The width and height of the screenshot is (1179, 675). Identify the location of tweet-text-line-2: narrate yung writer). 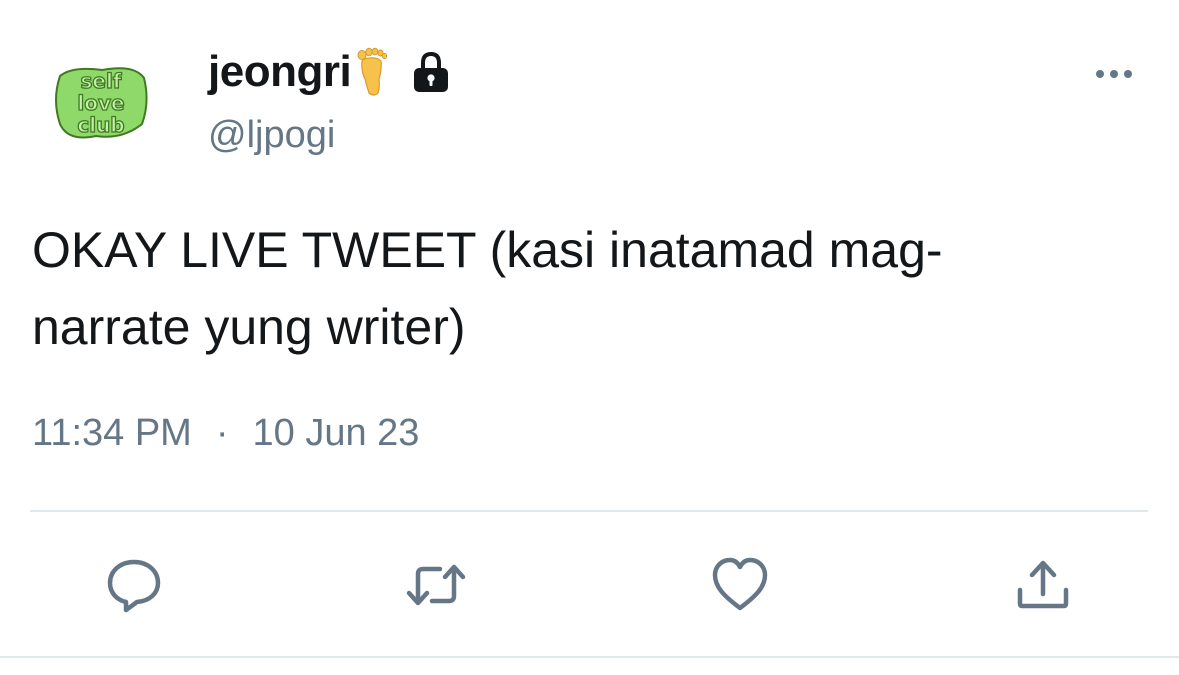
(249, 327).